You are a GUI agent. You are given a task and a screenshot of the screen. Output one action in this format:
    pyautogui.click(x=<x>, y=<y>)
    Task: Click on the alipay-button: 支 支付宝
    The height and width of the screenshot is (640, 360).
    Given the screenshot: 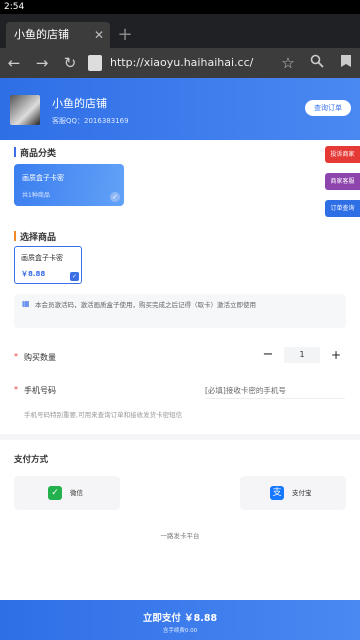 What is the action you would take?
    pyautogui.click(x=293, y=493)
    